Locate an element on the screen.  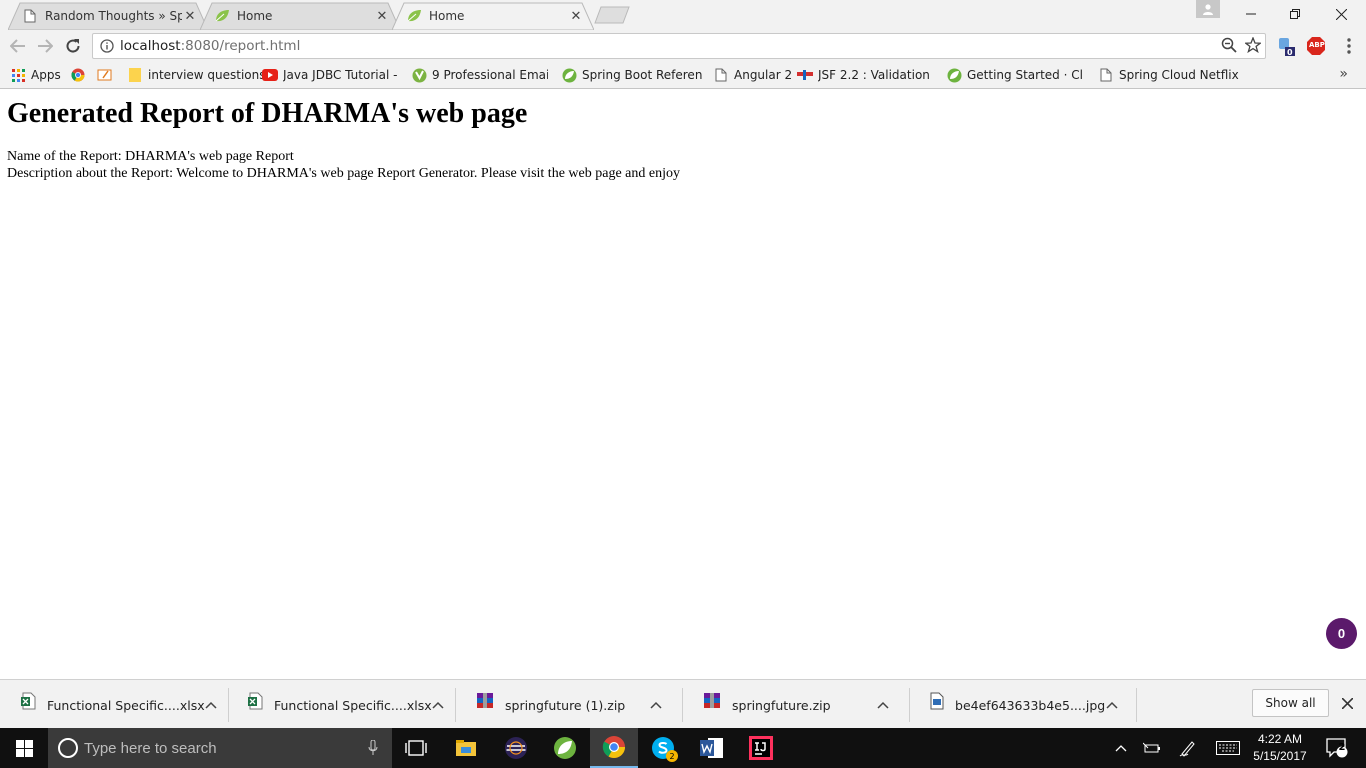
show-hidden-icons-button is located at coordinates (1121, 748).